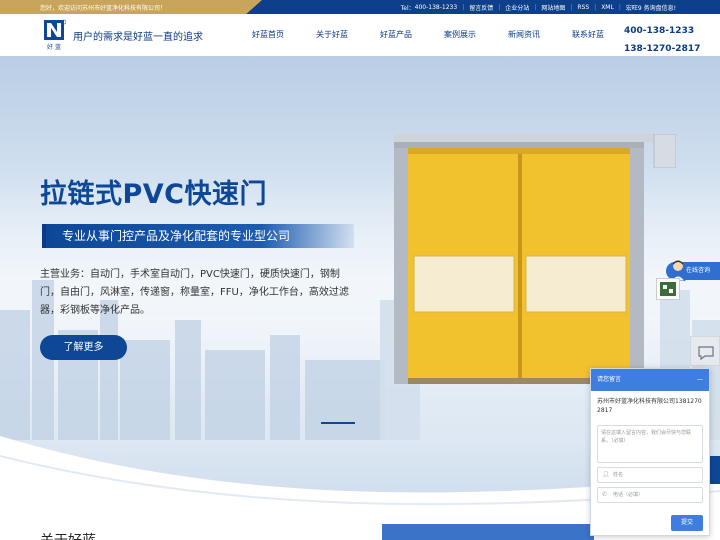 The image size is (720, 540). Describe the element at coordinates (609, 379) in the screenshot. I see `chat-header-title: 请您留言` at that location.